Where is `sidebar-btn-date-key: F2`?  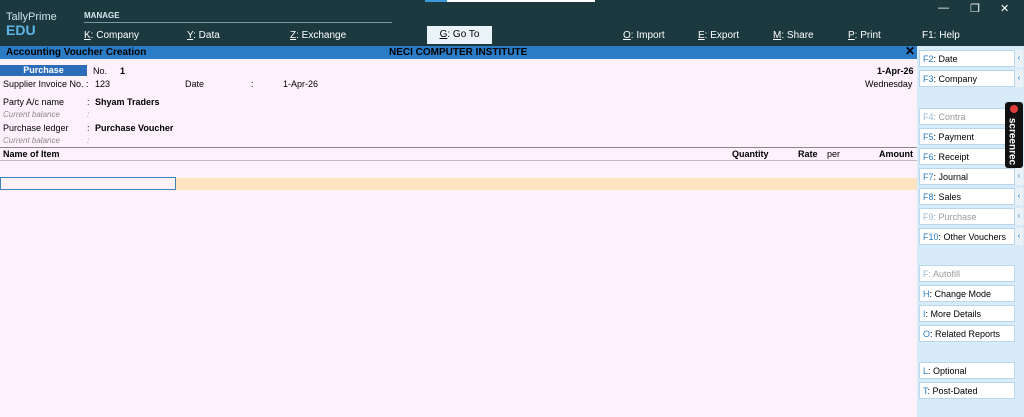
sidebar-btn-date-key: F2 is located at coordinates (928, 59).